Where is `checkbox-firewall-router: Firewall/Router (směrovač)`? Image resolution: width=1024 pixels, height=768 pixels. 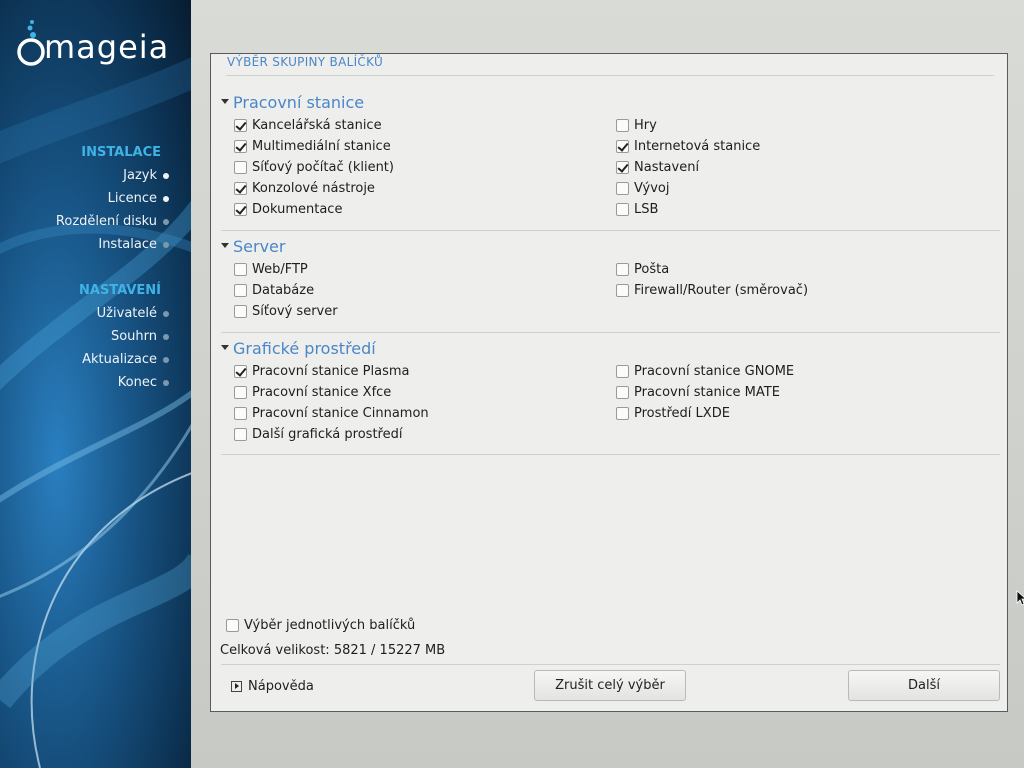
checkbox-firewall-router: Firewall/Router (směrovač) is located at coordinates (712, 290).